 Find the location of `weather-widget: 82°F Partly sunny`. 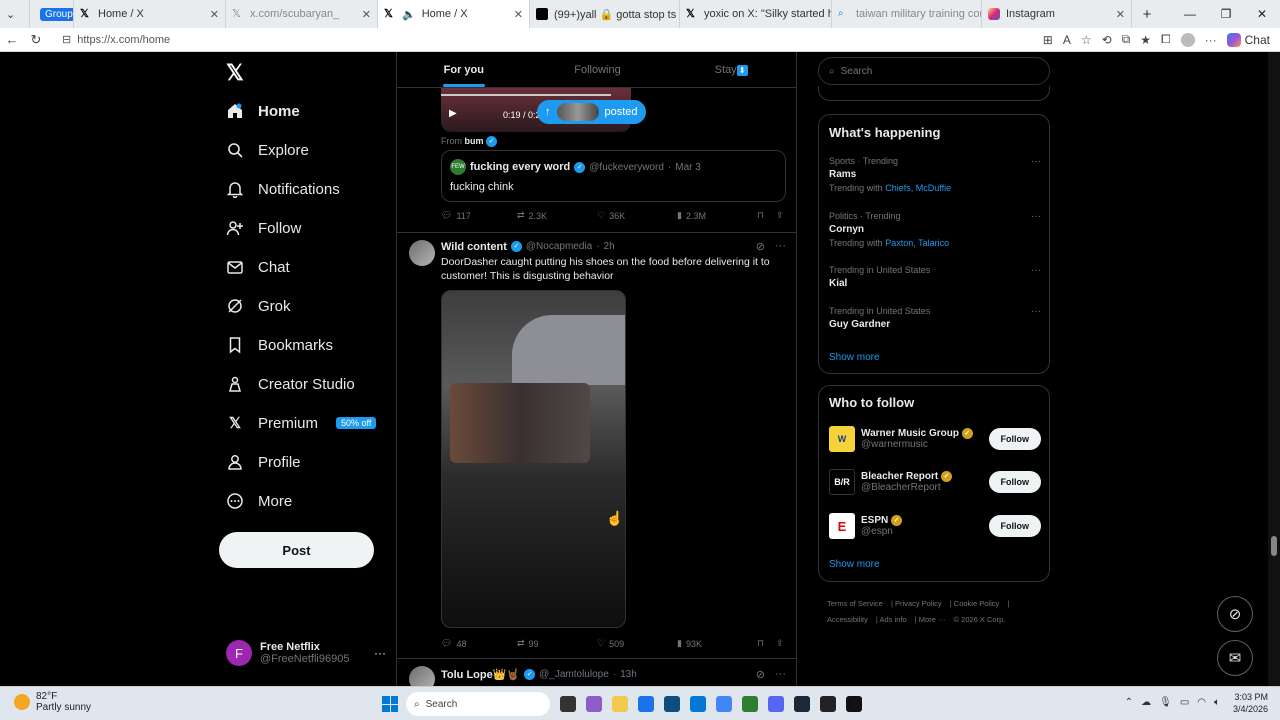

weather-widget: 82°F Partly sunny is located at coordinates (52, 702).